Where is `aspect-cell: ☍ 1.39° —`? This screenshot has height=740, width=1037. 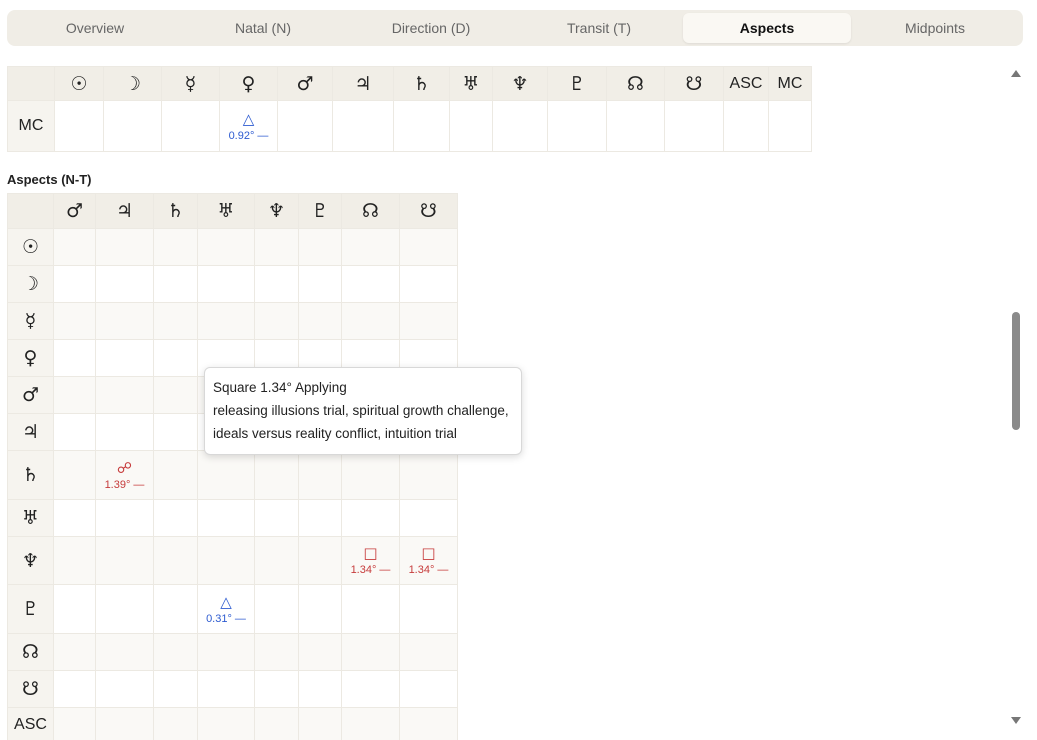
aspect-cell: ☍ 1.39° — is located at coordinates (124, 475).